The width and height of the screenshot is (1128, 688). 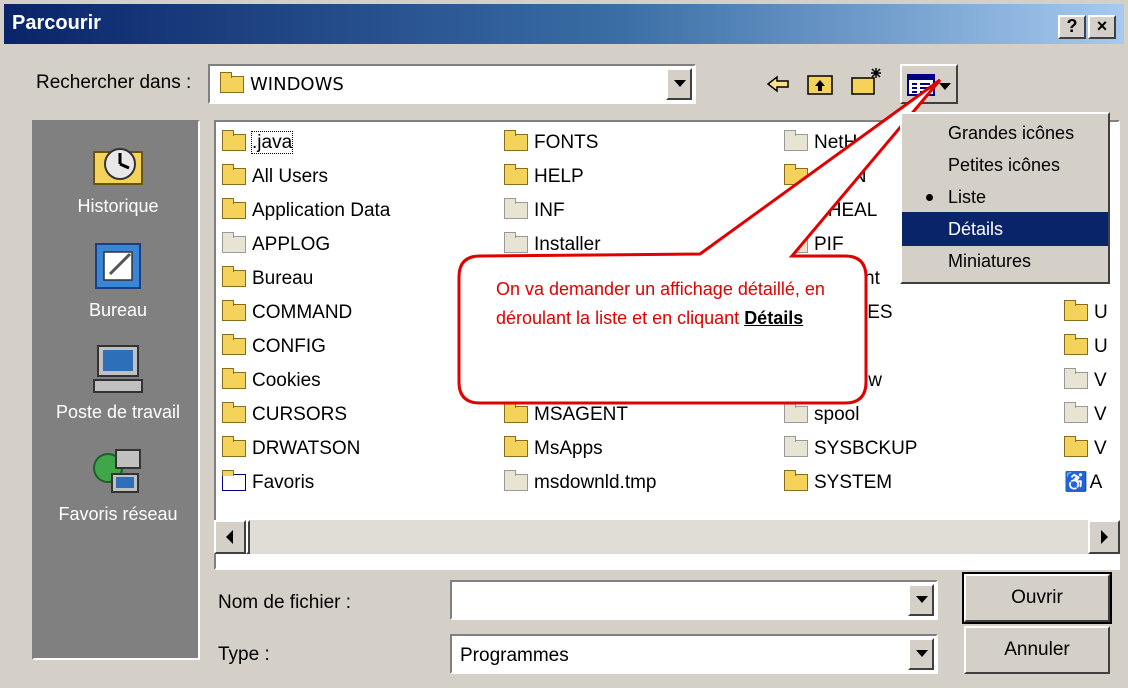 I want to click on menu-item-thumbnails: Miniatures, so click(x=1005, y=261).